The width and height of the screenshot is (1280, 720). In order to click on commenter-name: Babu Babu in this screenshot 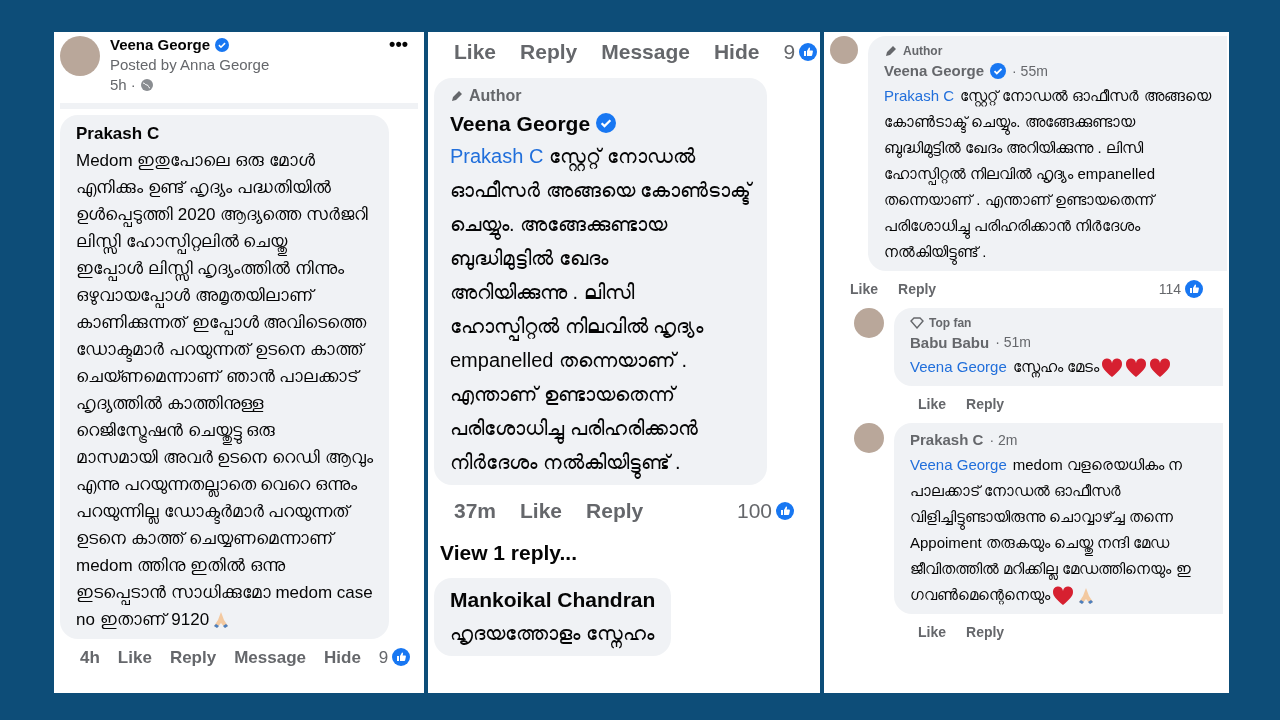, I will do `click(950, 342)`.